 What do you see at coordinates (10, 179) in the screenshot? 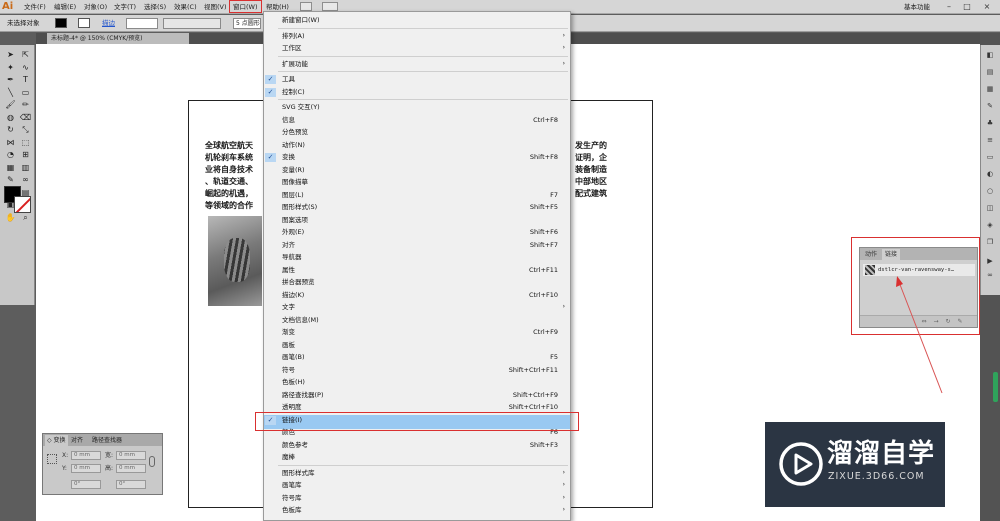
I see `eyedropper-tool-icon: ✎` at bounding box center [10, 179].